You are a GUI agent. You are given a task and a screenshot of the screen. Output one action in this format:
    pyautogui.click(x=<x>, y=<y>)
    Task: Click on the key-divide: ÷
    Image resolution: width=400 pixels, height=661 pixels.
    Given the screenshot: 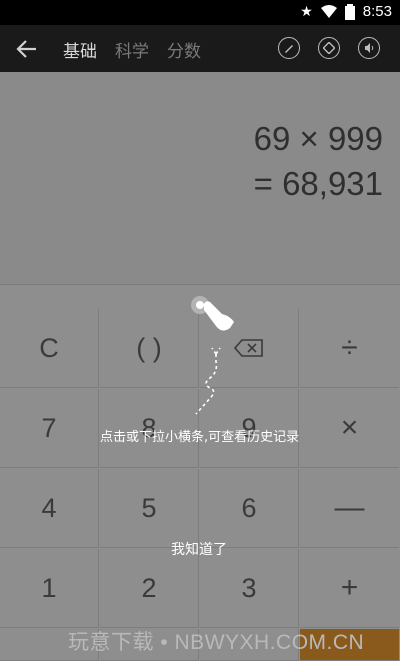 What is the action you would take?
    pyautogui.click(x=349, y=348)
    